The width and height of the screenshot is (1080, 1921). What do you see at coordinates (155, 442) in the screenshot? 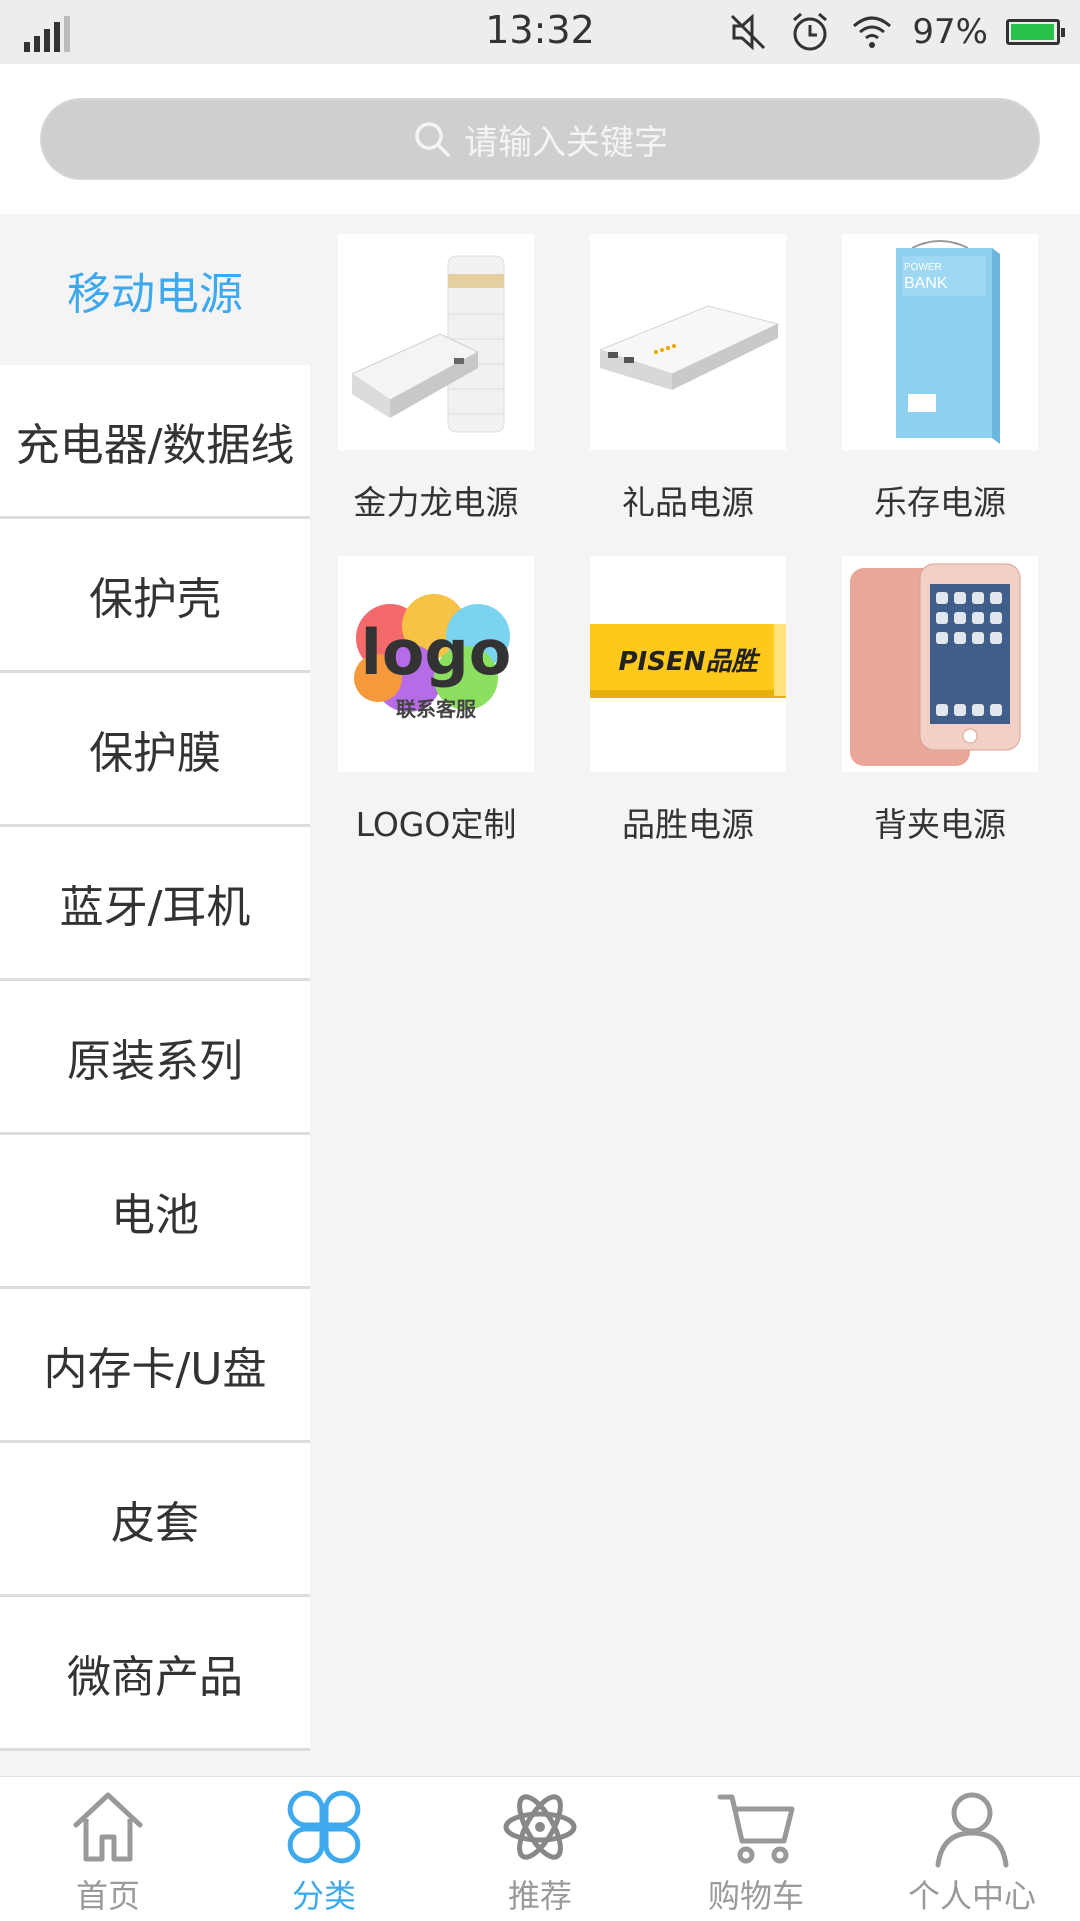
I see `sidebar-item-charger-cable: 充电器/数据线` at bounding box center [155, 442].